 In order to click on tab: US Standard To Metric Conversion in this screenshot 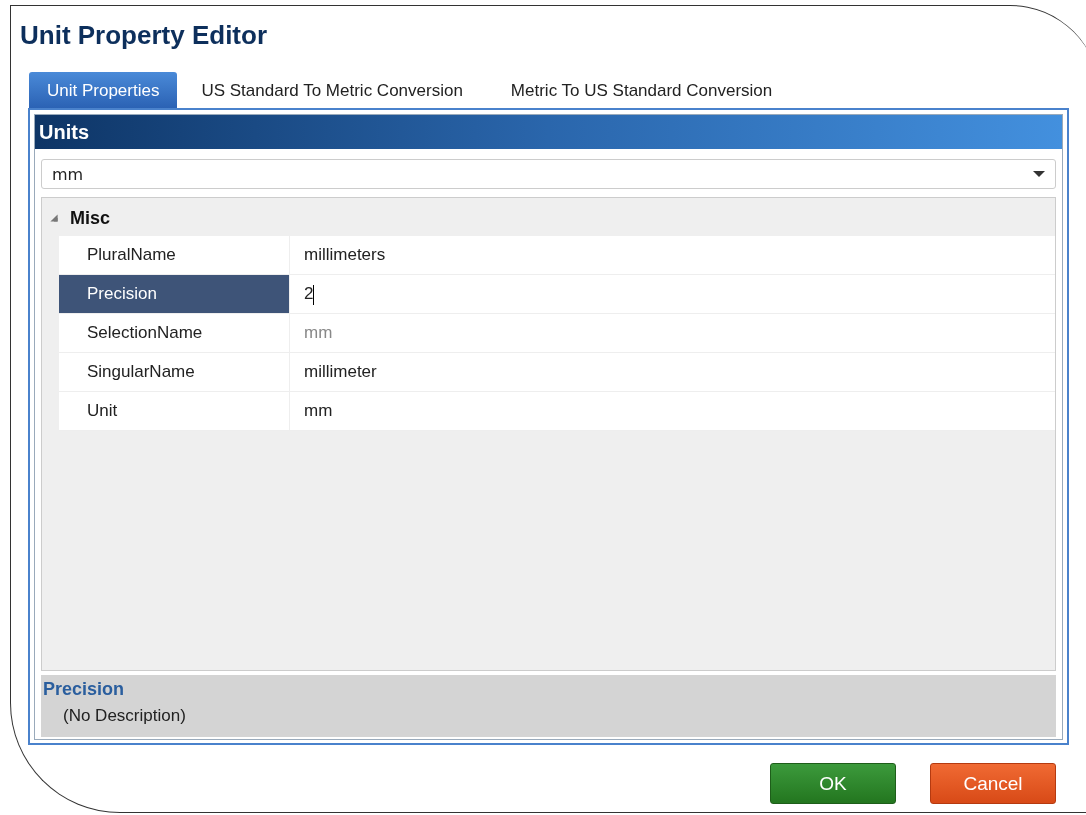, I will do `click(332, 91)`.